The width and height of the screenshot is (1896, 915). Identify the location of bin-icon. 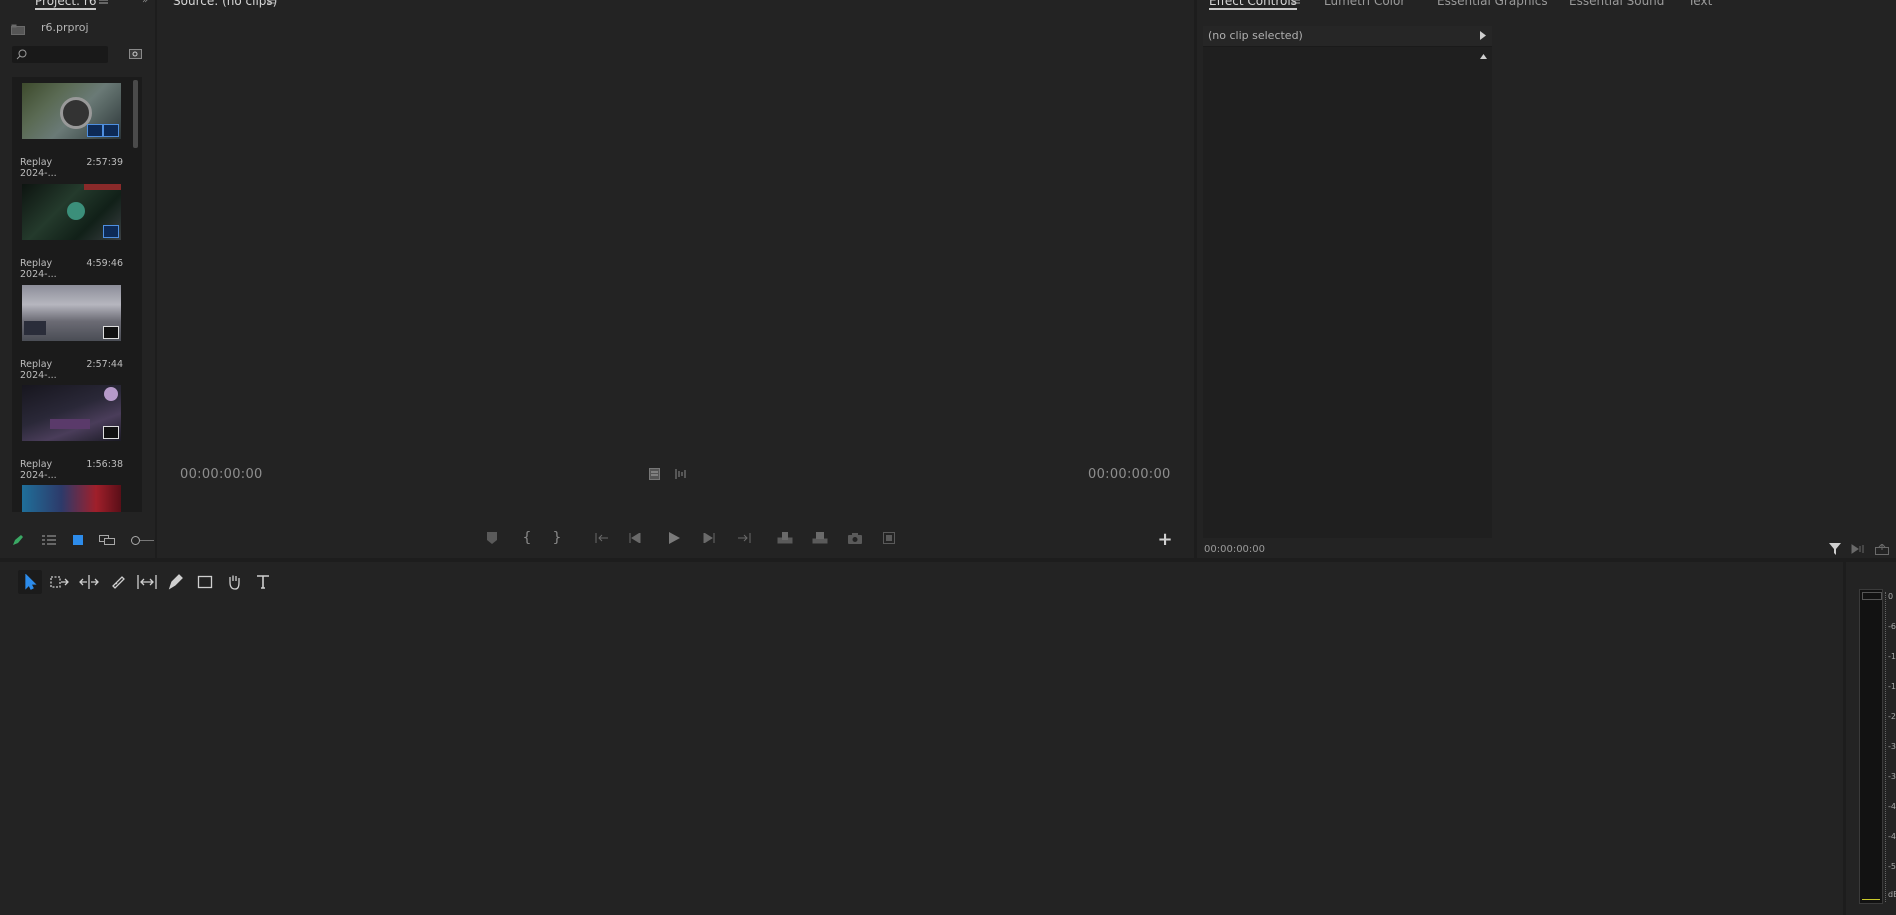
(18, 29).